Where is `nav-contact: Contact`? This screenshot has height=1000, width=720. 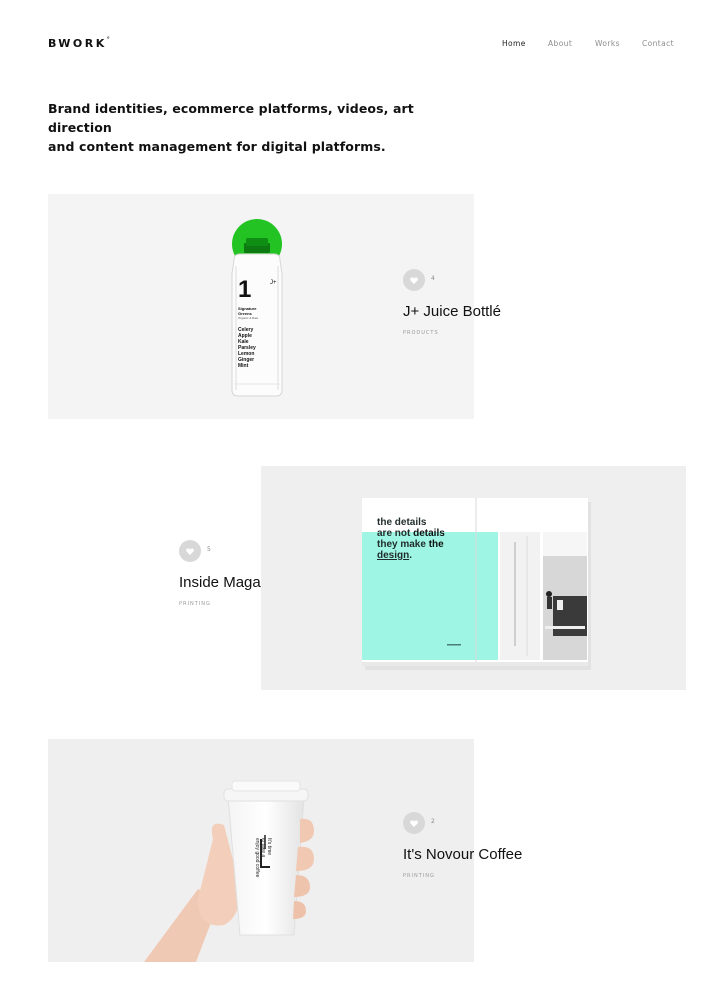
nav-contact: Contact is located at coordinates (658, 43).